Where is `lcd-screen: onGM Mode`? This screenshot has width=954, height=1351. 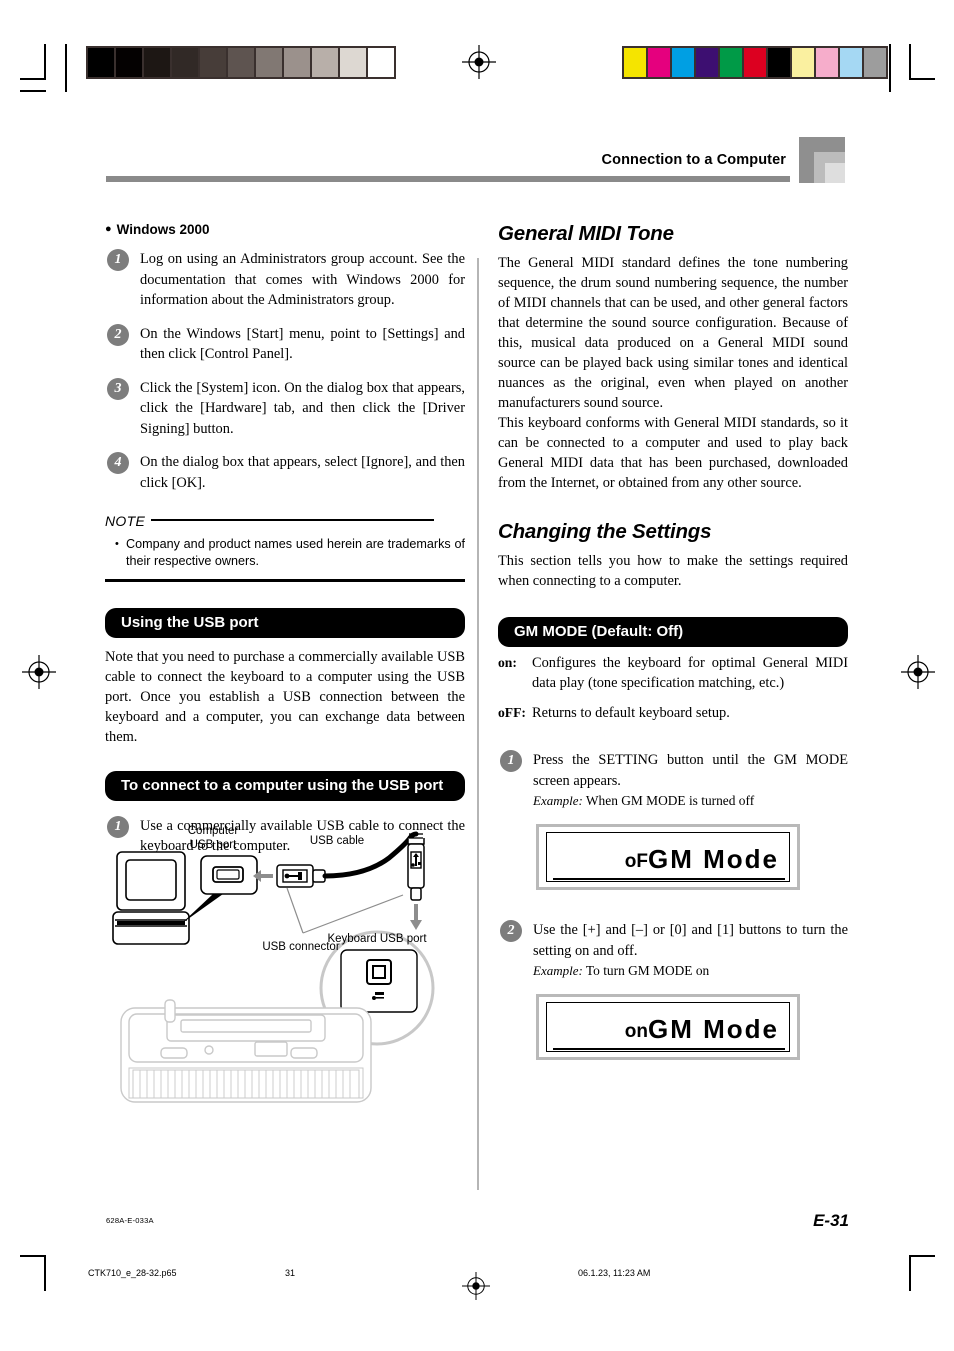 lcd-screen: onGM Mode is located at coordinates (668, 1027).